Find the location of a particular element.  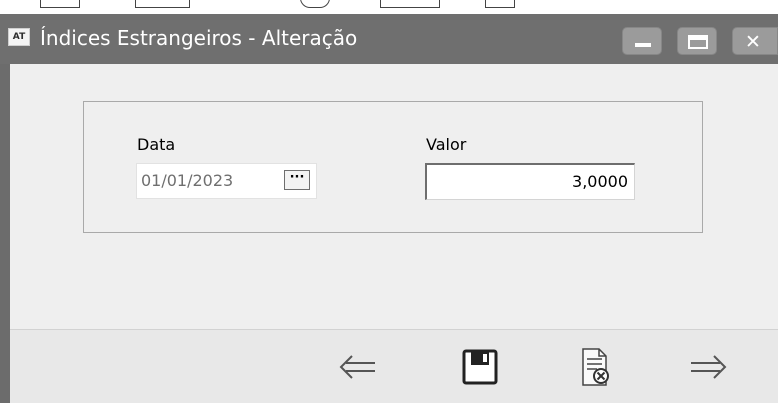

valor-label: Valor is located at coordinates (446, 144).